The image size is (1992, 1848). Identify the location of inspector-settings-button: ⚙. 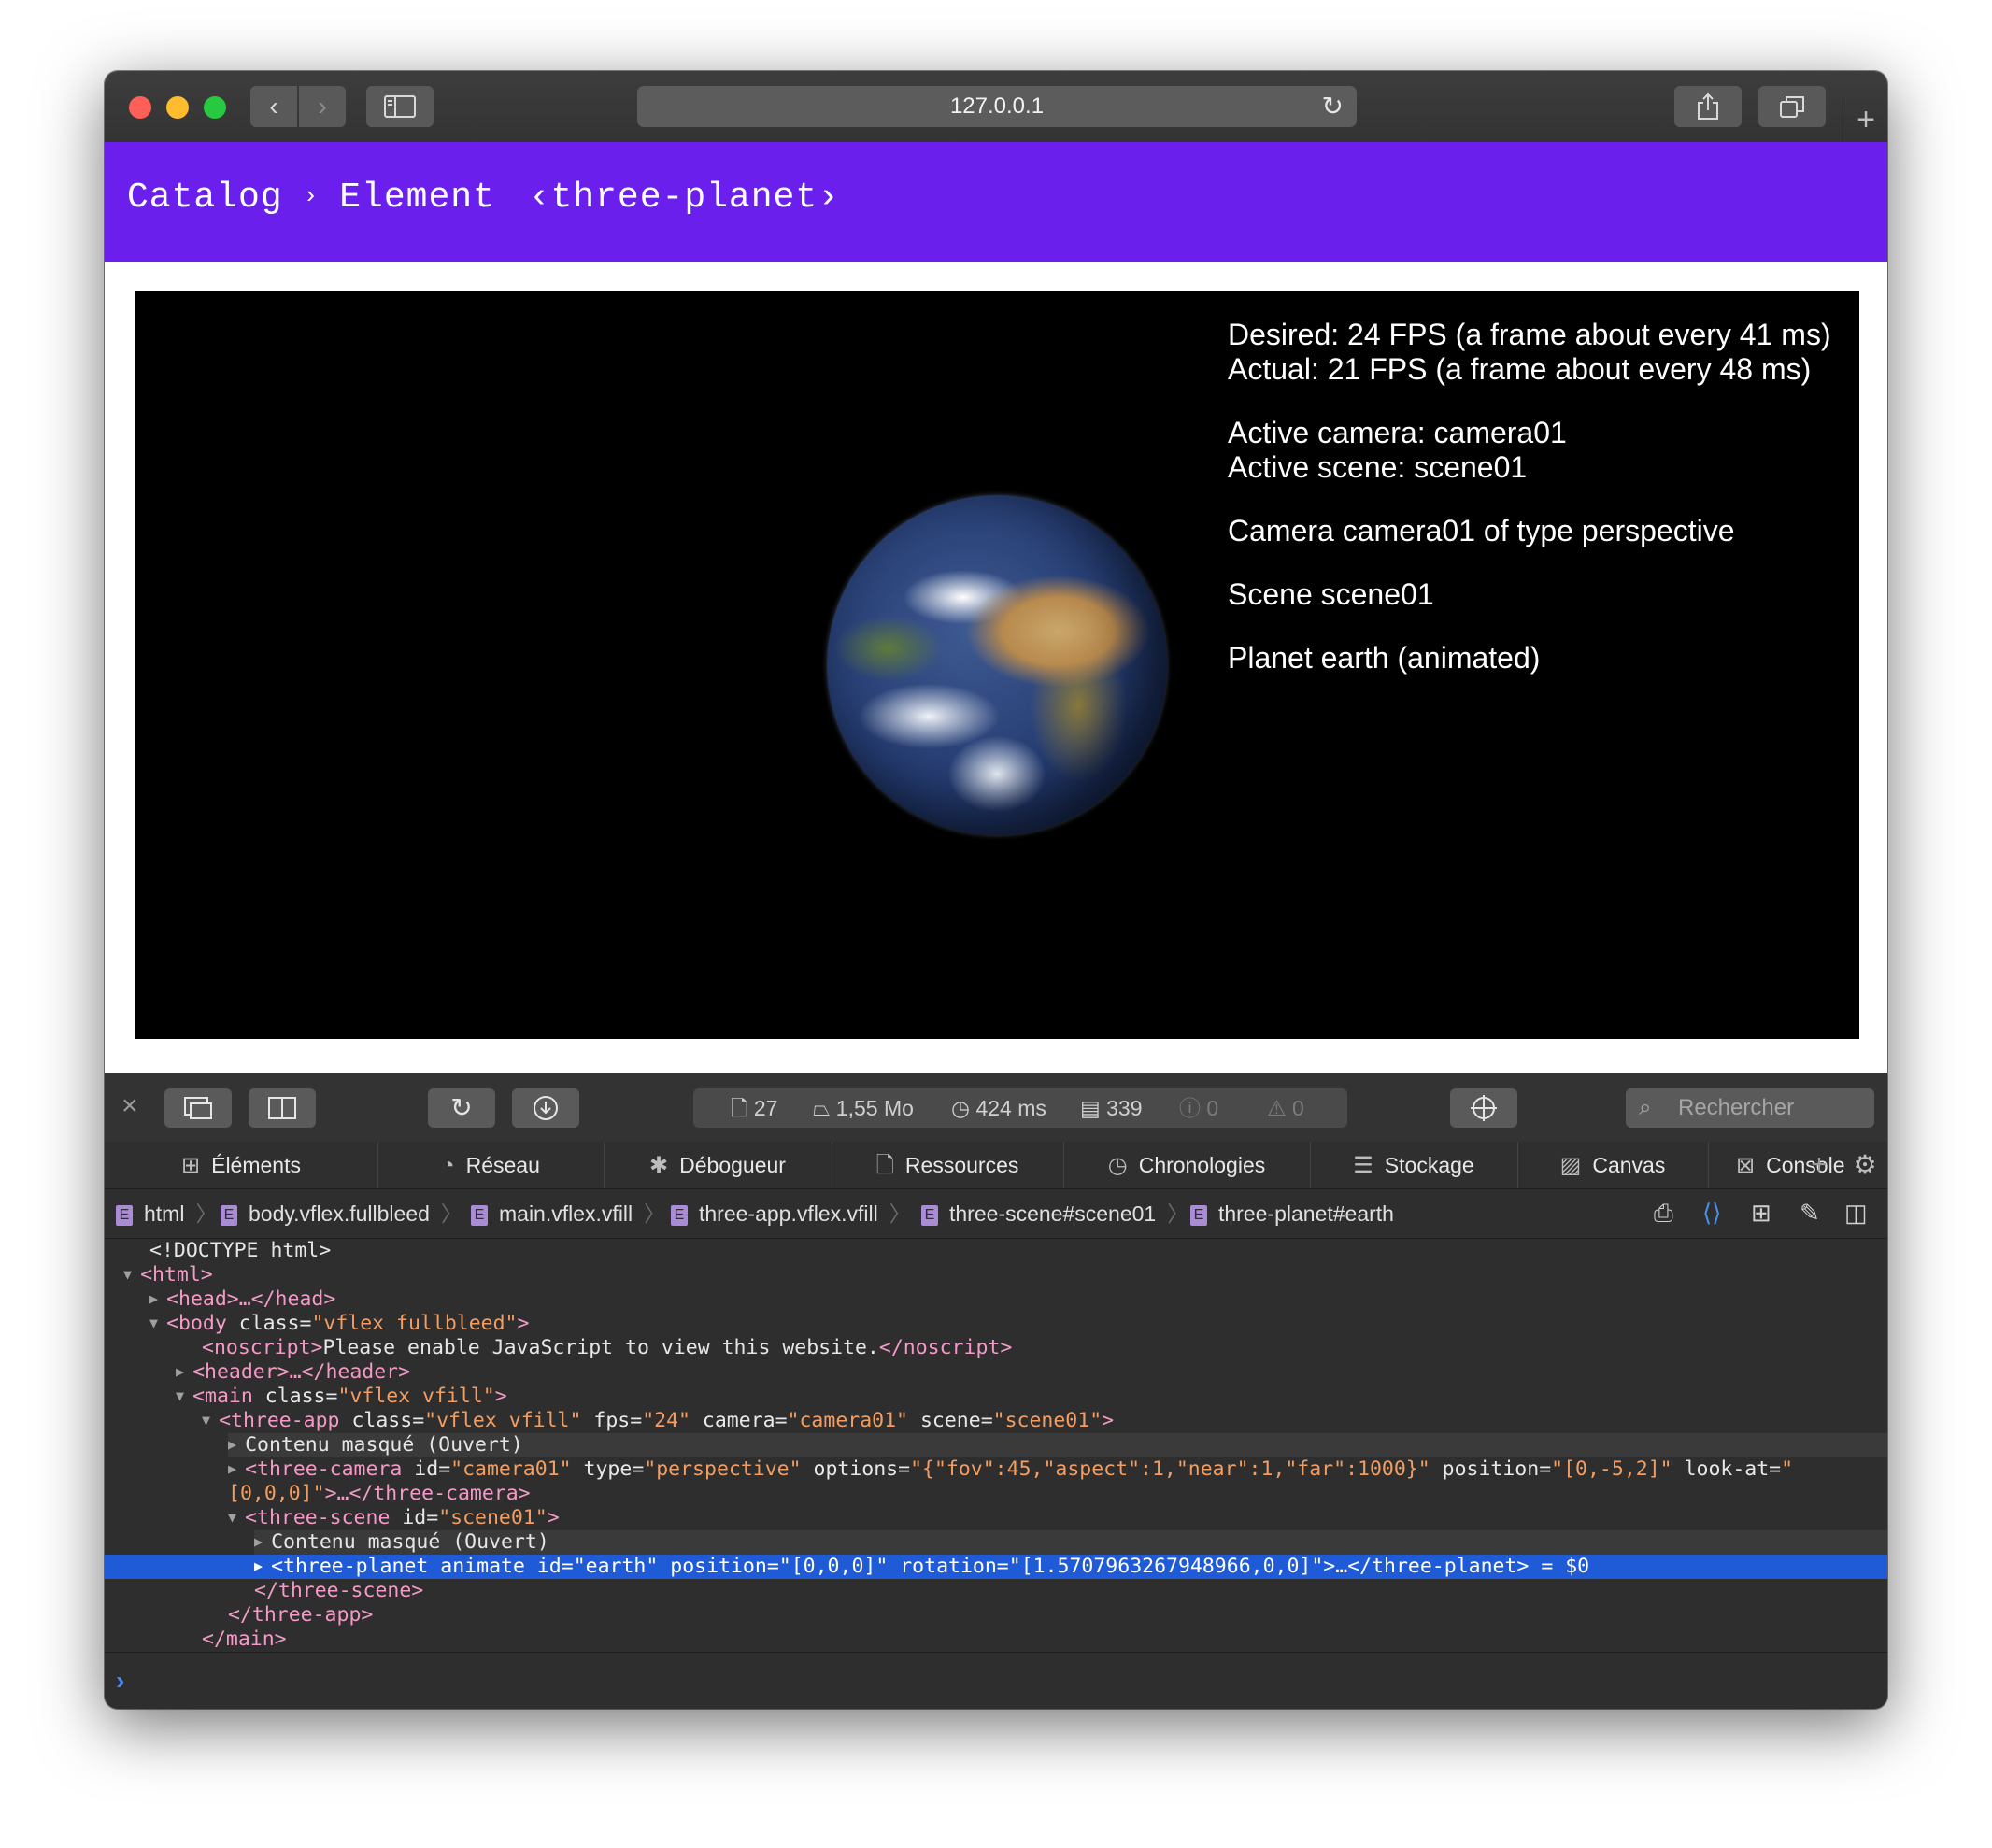
(1865, 1165).